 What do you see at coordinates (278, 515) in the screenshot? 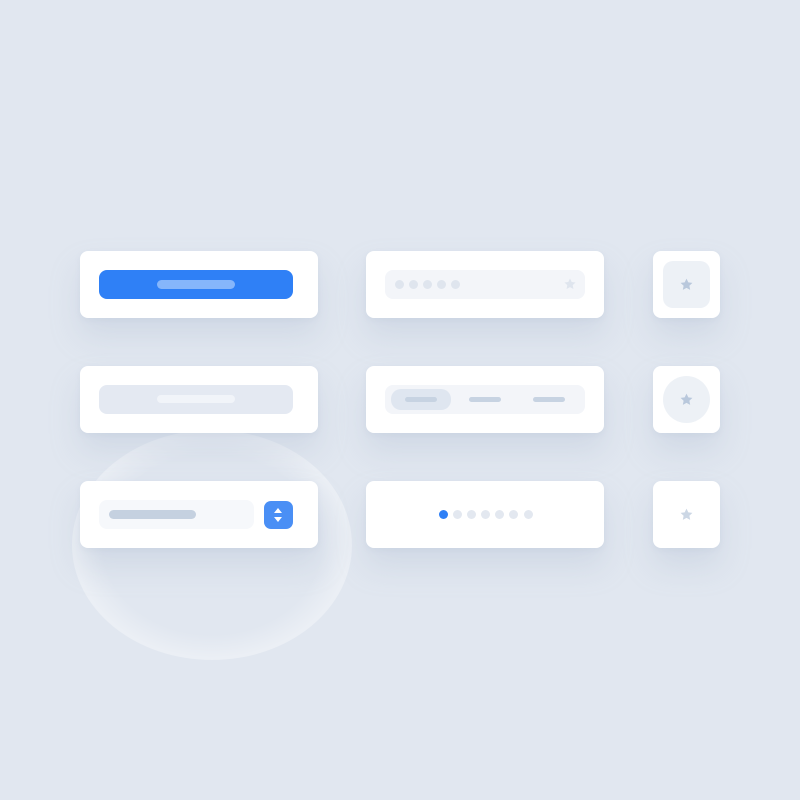
I see `stepper-button` at bounding box center [278, 515].